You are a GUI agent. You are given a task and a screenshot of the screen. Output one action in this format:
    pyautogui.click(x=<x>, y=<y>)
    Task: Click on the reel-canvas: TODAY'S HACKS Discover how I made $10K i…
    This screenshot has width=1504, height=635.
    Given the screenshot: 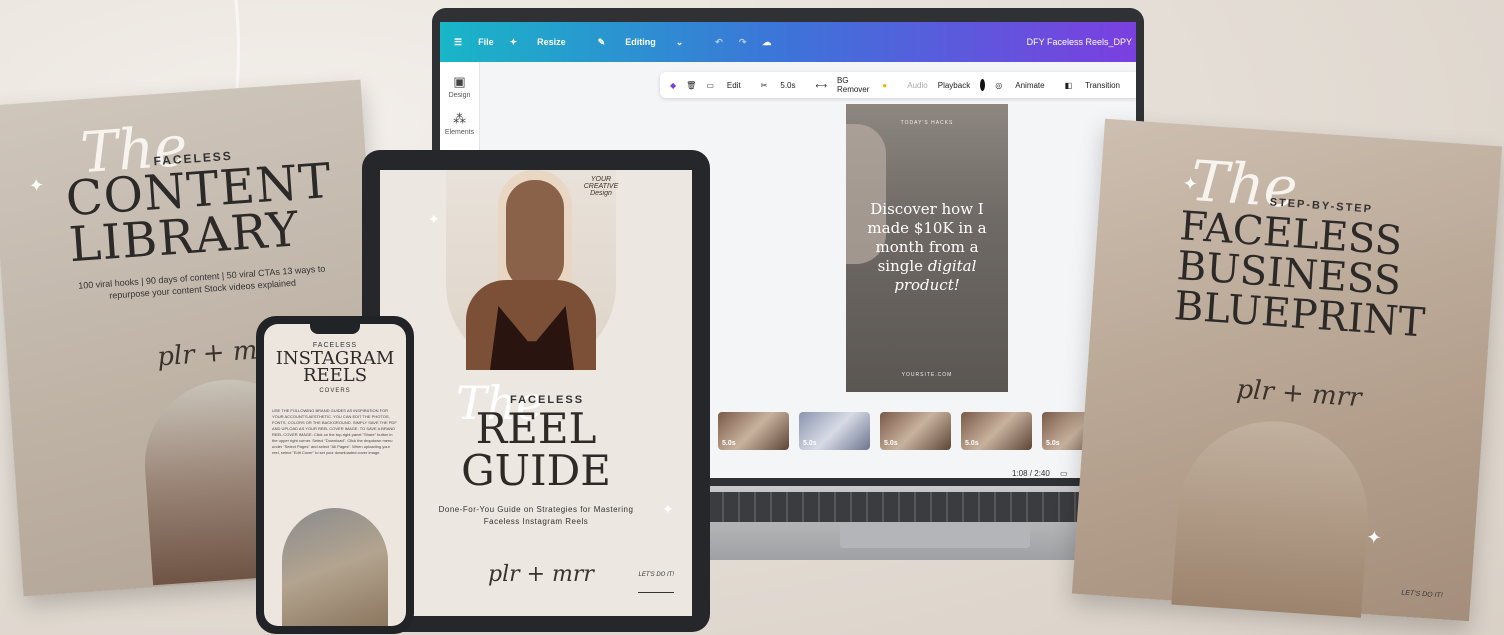 What is the action you would take?
    pyautogui.click(x=927, y=248)
    